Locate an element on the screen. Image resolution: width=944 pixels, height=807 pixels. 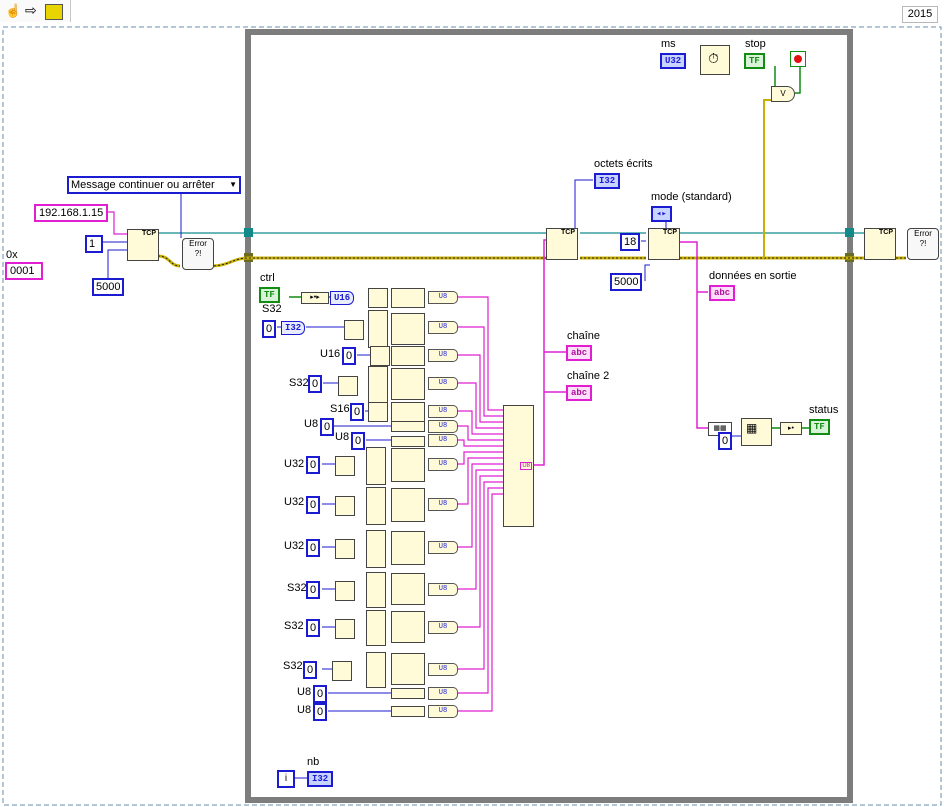
error-ring-node: Error?! is located at coordinates (198, 254).